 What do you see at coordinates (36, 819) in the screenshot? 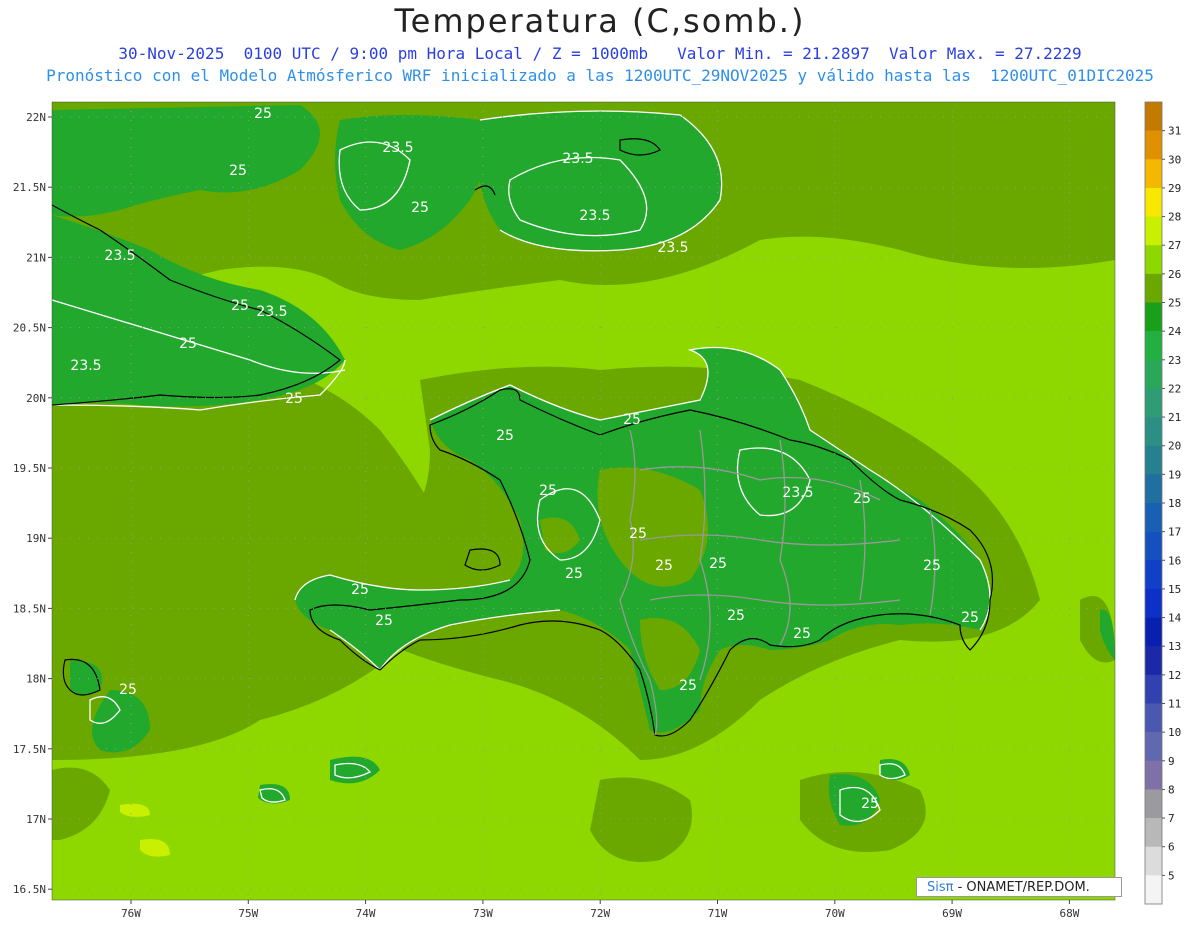
I see `lat-tick-label: 17N` at bounding box center [36, 819].